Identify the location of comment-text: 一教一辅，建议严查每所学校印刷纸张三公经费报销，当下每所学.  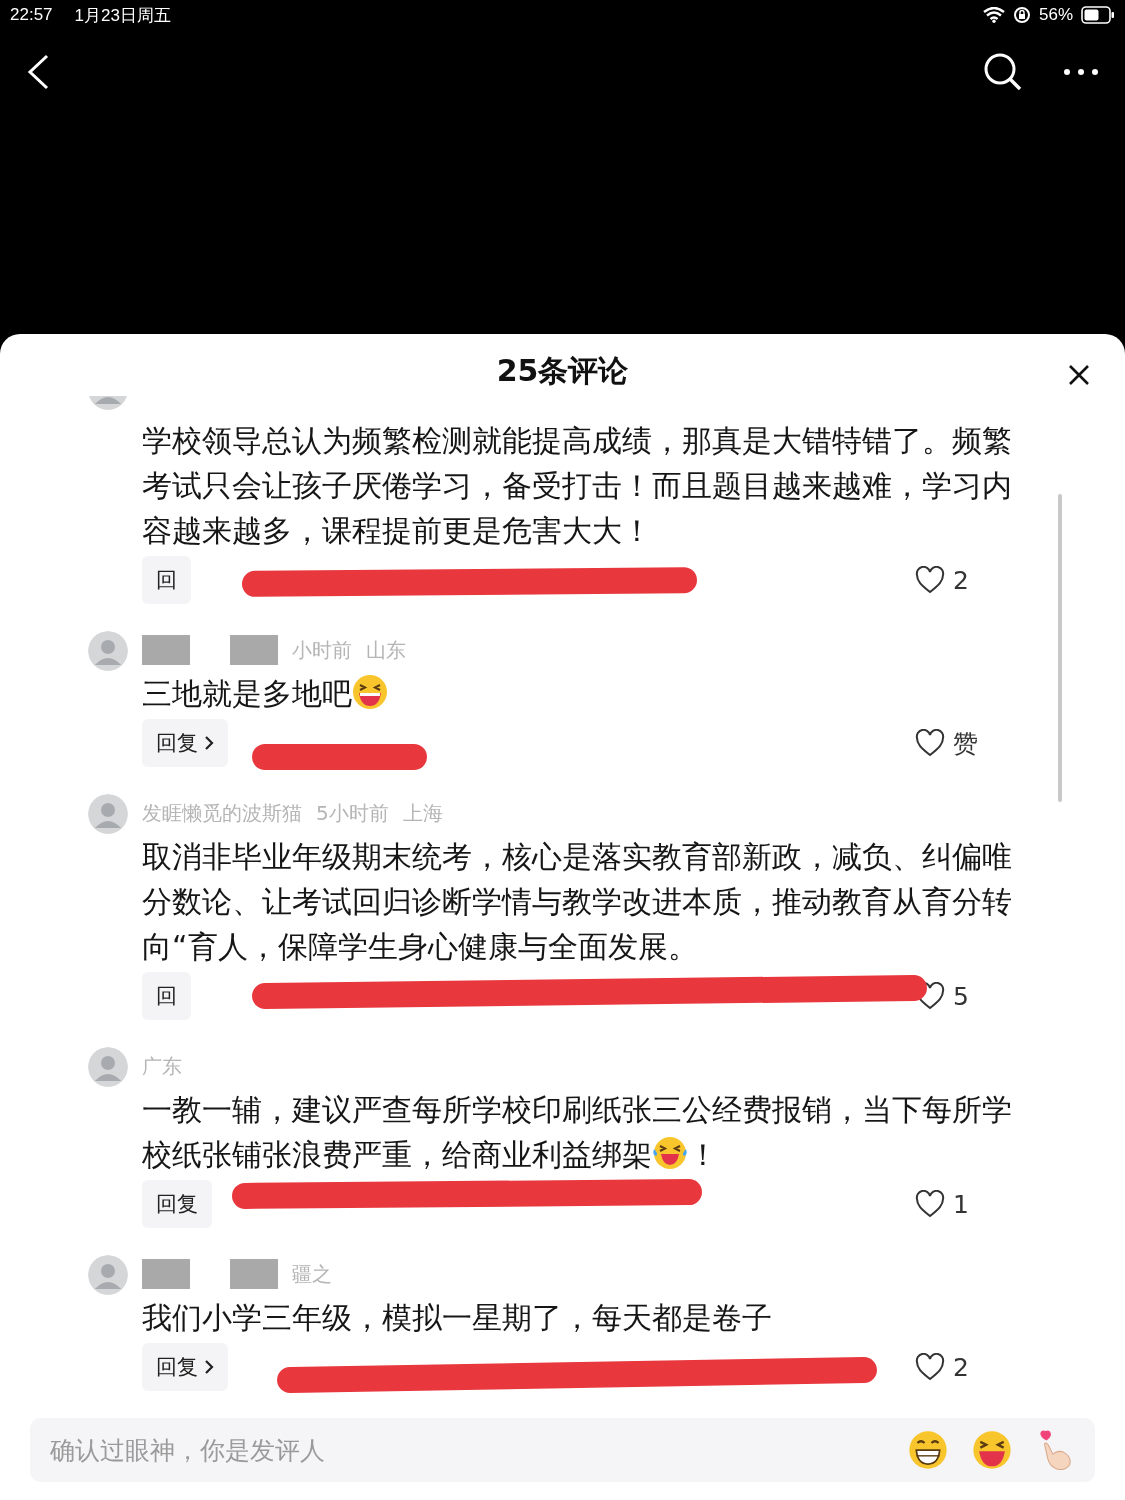
(577, 1109).